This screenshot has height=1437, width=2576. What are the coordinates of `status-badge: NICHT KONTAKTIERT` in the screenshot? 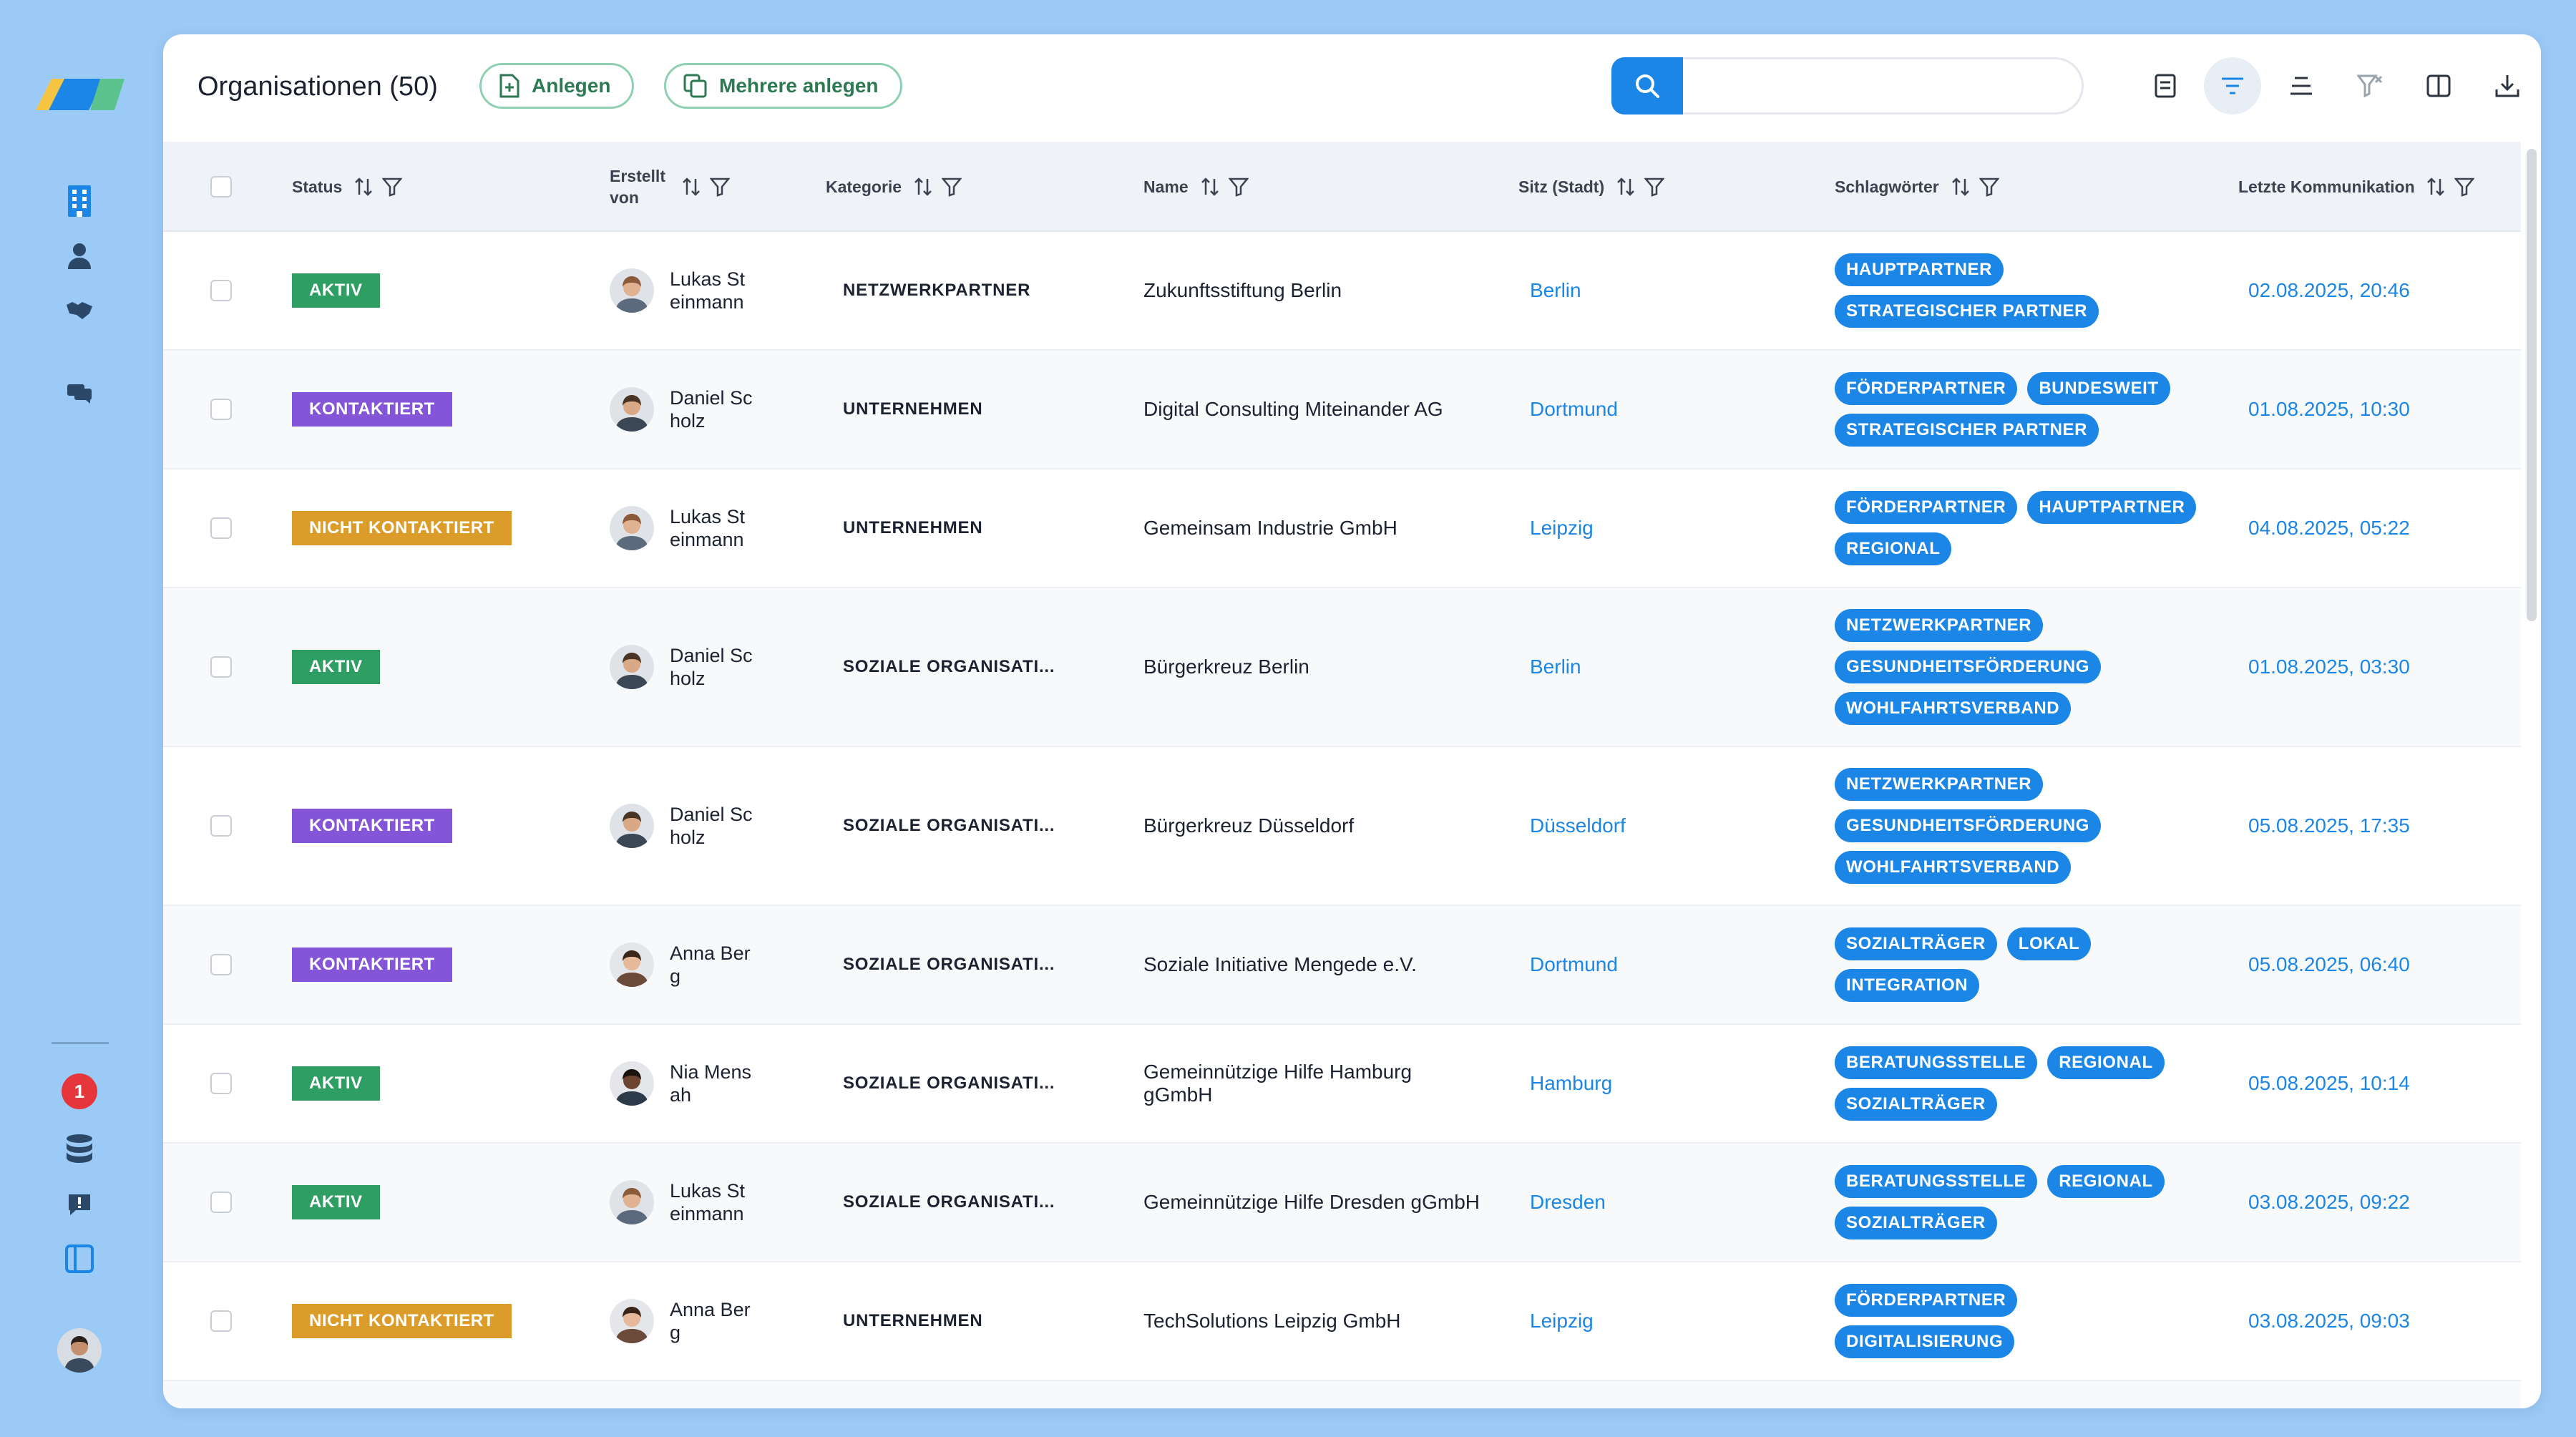 It's located at (402, 528).